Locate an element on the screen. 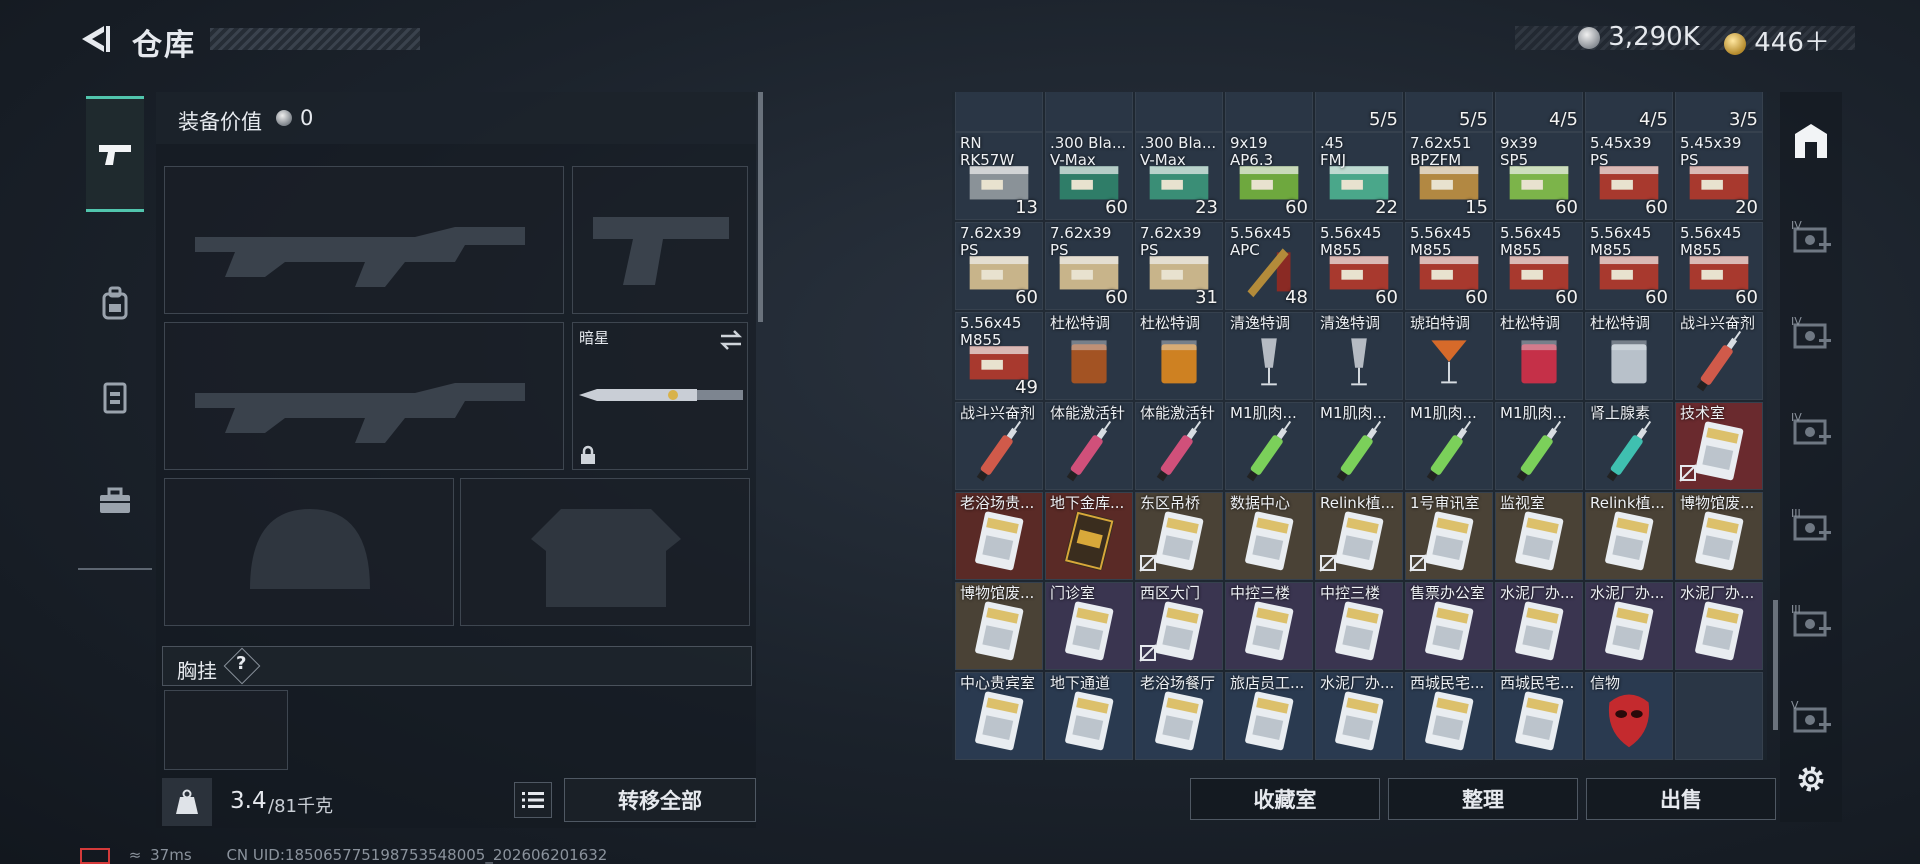  key-room-6-button: V is located at coordinates (1811, 717).